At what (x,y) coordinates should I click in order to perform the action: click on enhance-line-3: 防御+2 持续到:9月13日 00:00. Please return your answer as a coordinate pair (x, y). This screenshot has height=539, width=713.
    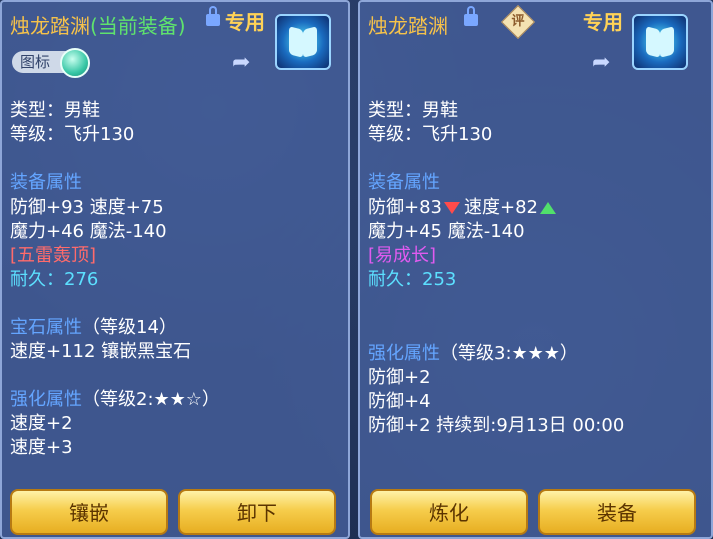
    Looking at the image, I should click on (496, 425).